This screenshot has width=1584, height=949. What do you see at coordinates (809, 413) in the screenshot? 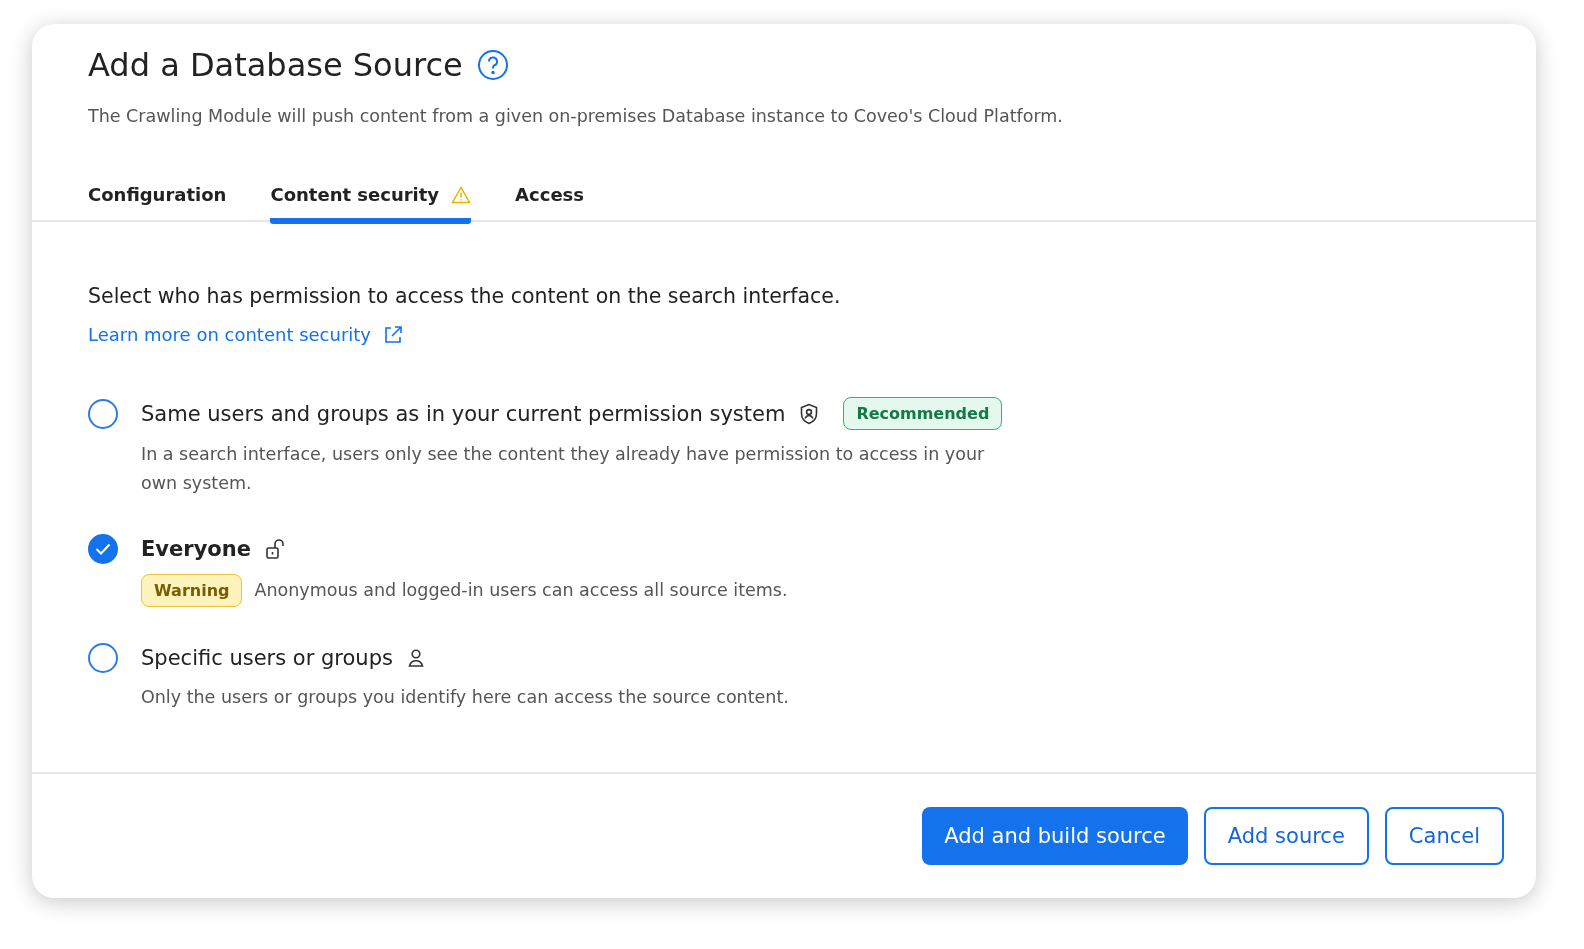
I see `shield-icon` at bounding box center [809, 413].